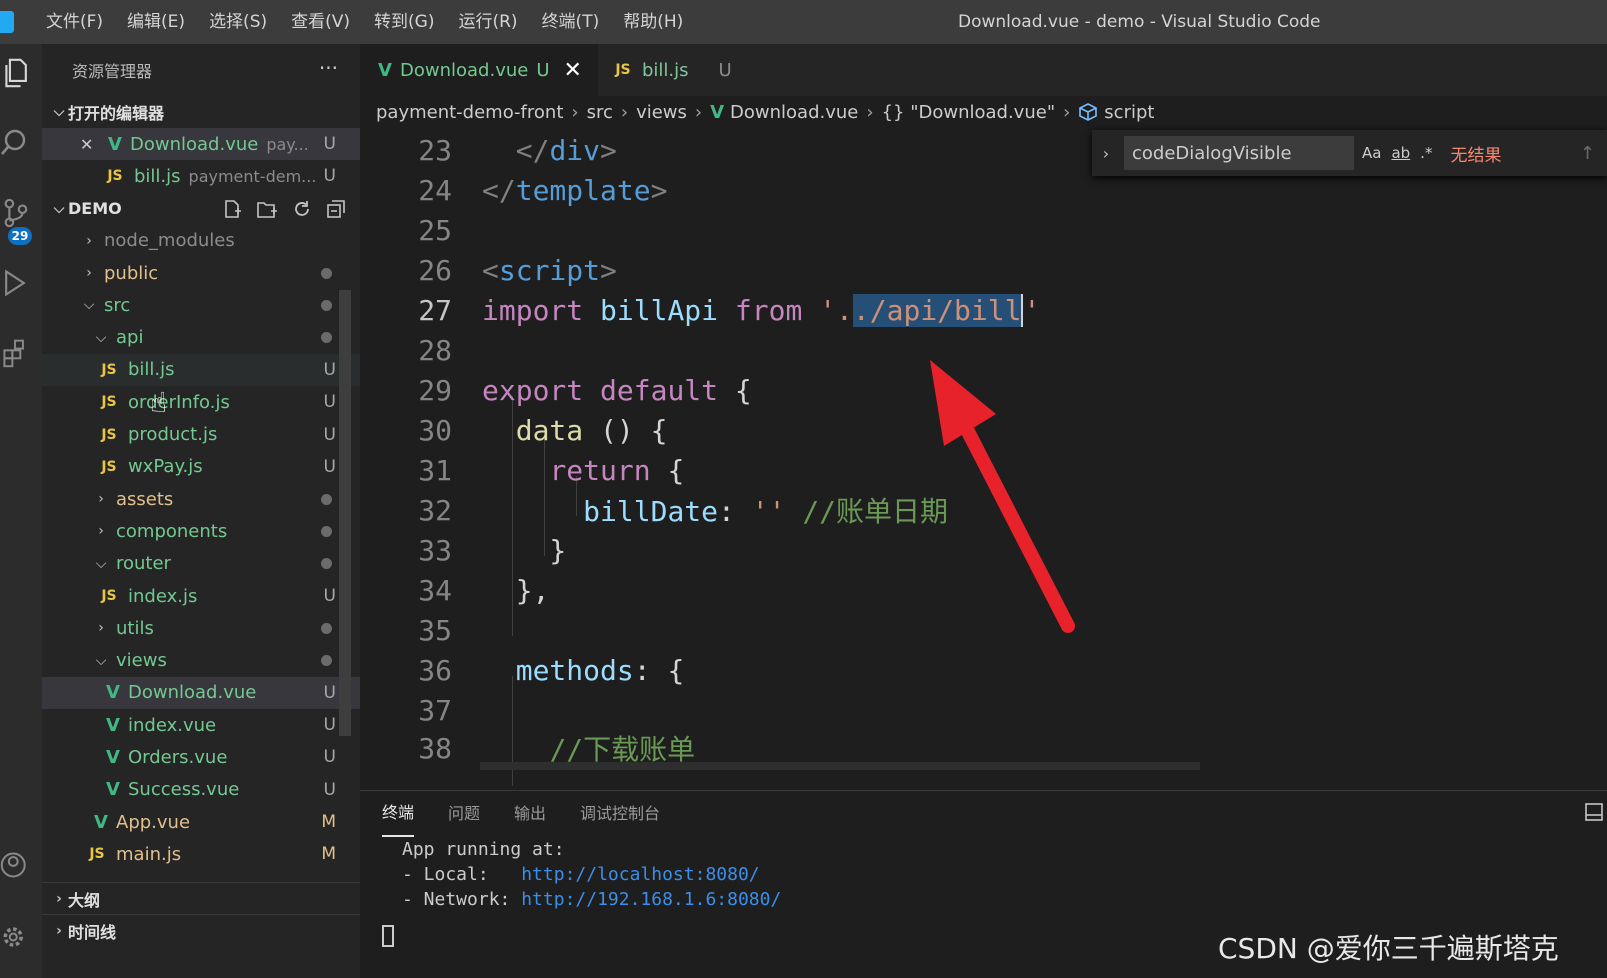  What do you see at coordinates (487, 22) in the screenshot?
I see `menu-run: 运行(R)` at bounding box center [487, 22].